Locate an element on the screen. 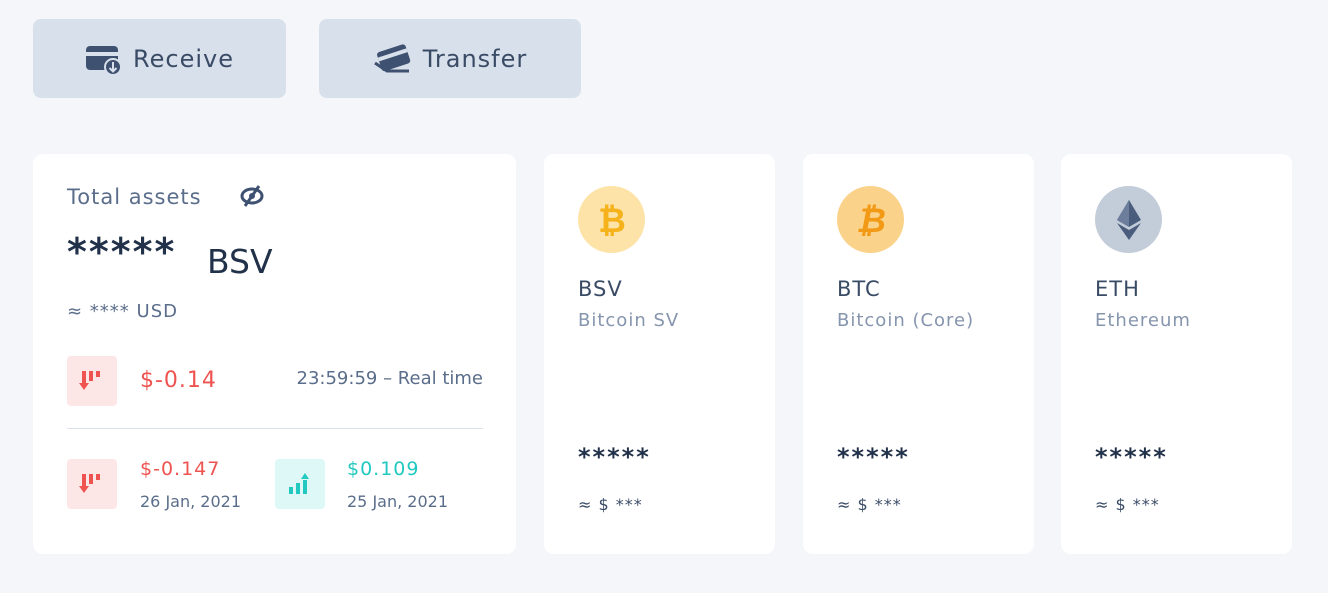  transfer-button: Transfer is located at coordinates (450, 58).